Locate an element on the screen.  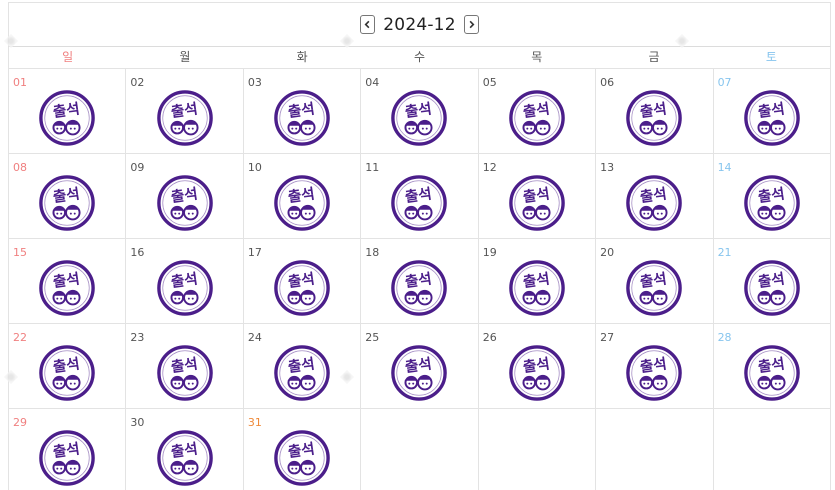
day-number: 07 is located at coordinates (724, 82).